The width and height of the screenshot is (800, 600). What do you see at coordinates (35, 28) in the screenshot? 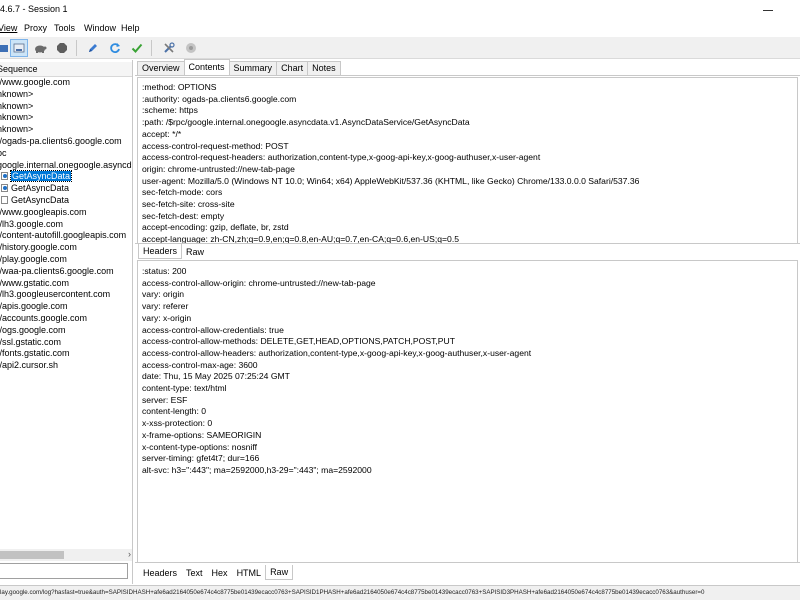
I see `menu-proxy: Proxy` at bounding box center [35, 28].